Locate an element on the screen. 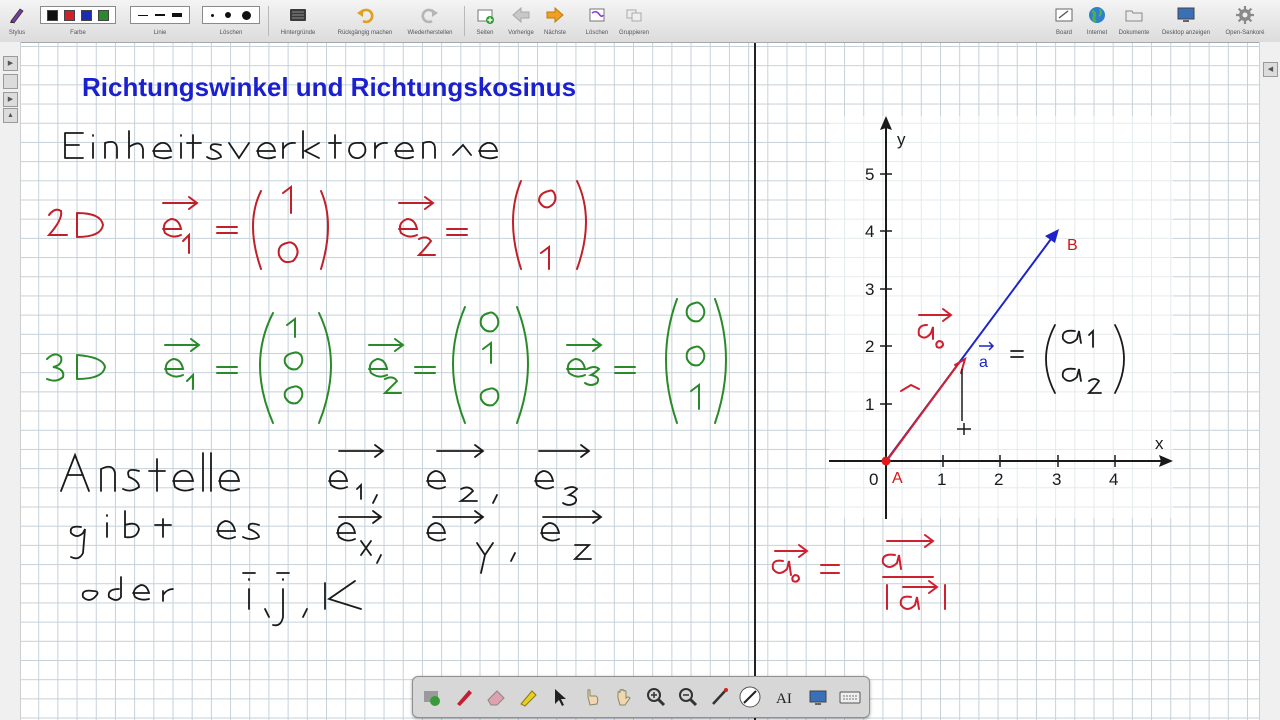 The height and width of the screenshot is (720, 1280). zoom-out-icon is located at coordinates (688, 697).